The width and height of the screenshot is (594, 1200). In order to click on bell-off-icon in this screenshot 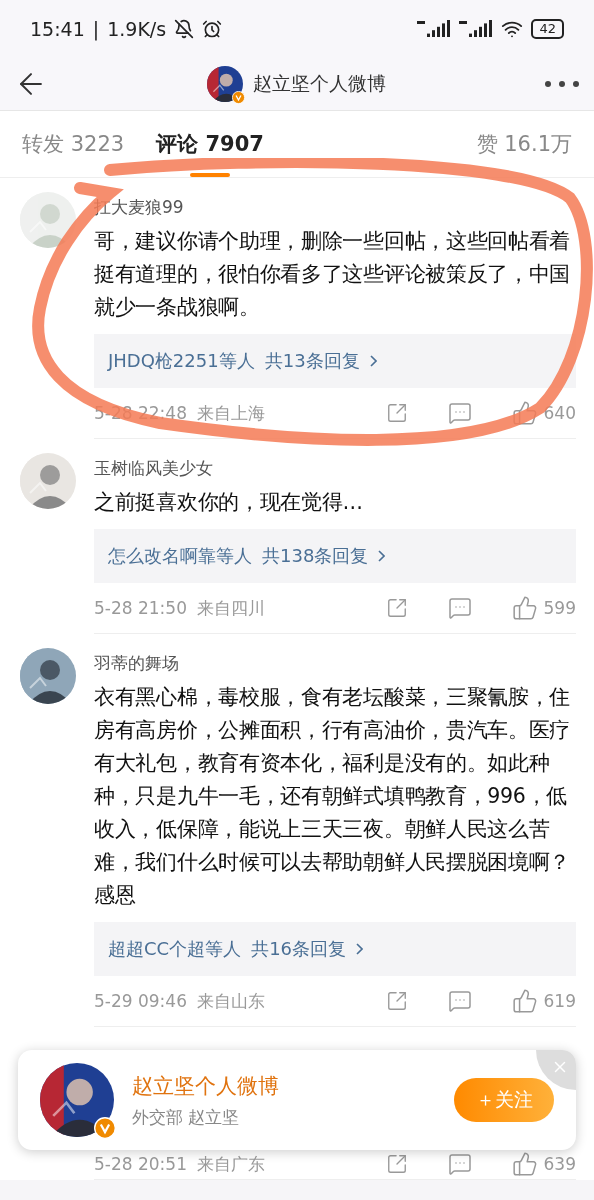, I will do `click(184, 29)`.